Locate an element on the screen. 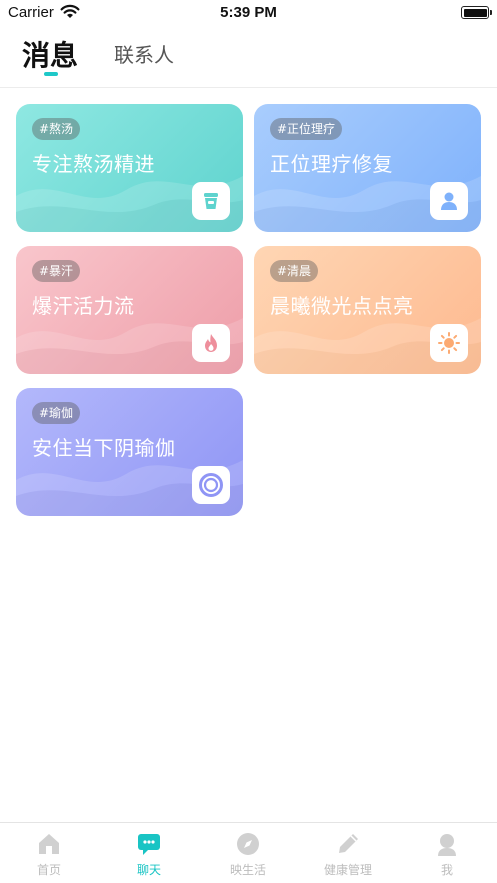  battery-tip is located at coordinates (491, 12).